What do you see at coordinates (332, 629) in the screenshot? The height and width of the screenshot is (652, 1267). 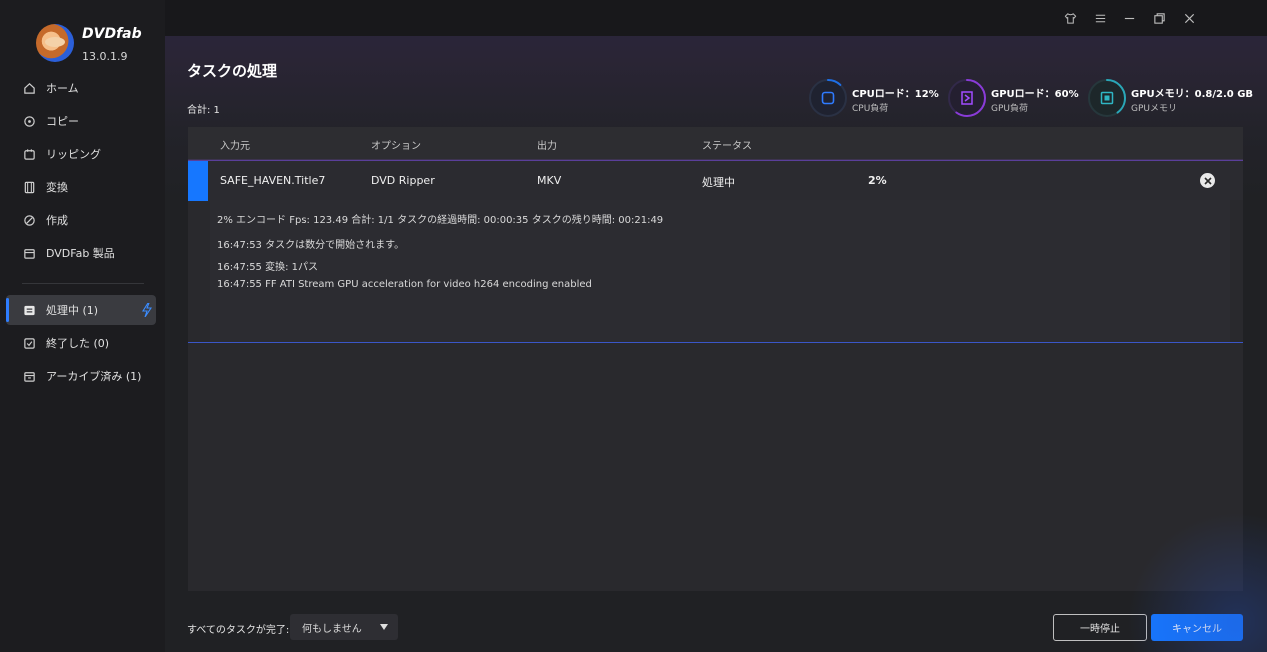 I see `completion-action-value: 何もしません` at bounding box center [332, 629].